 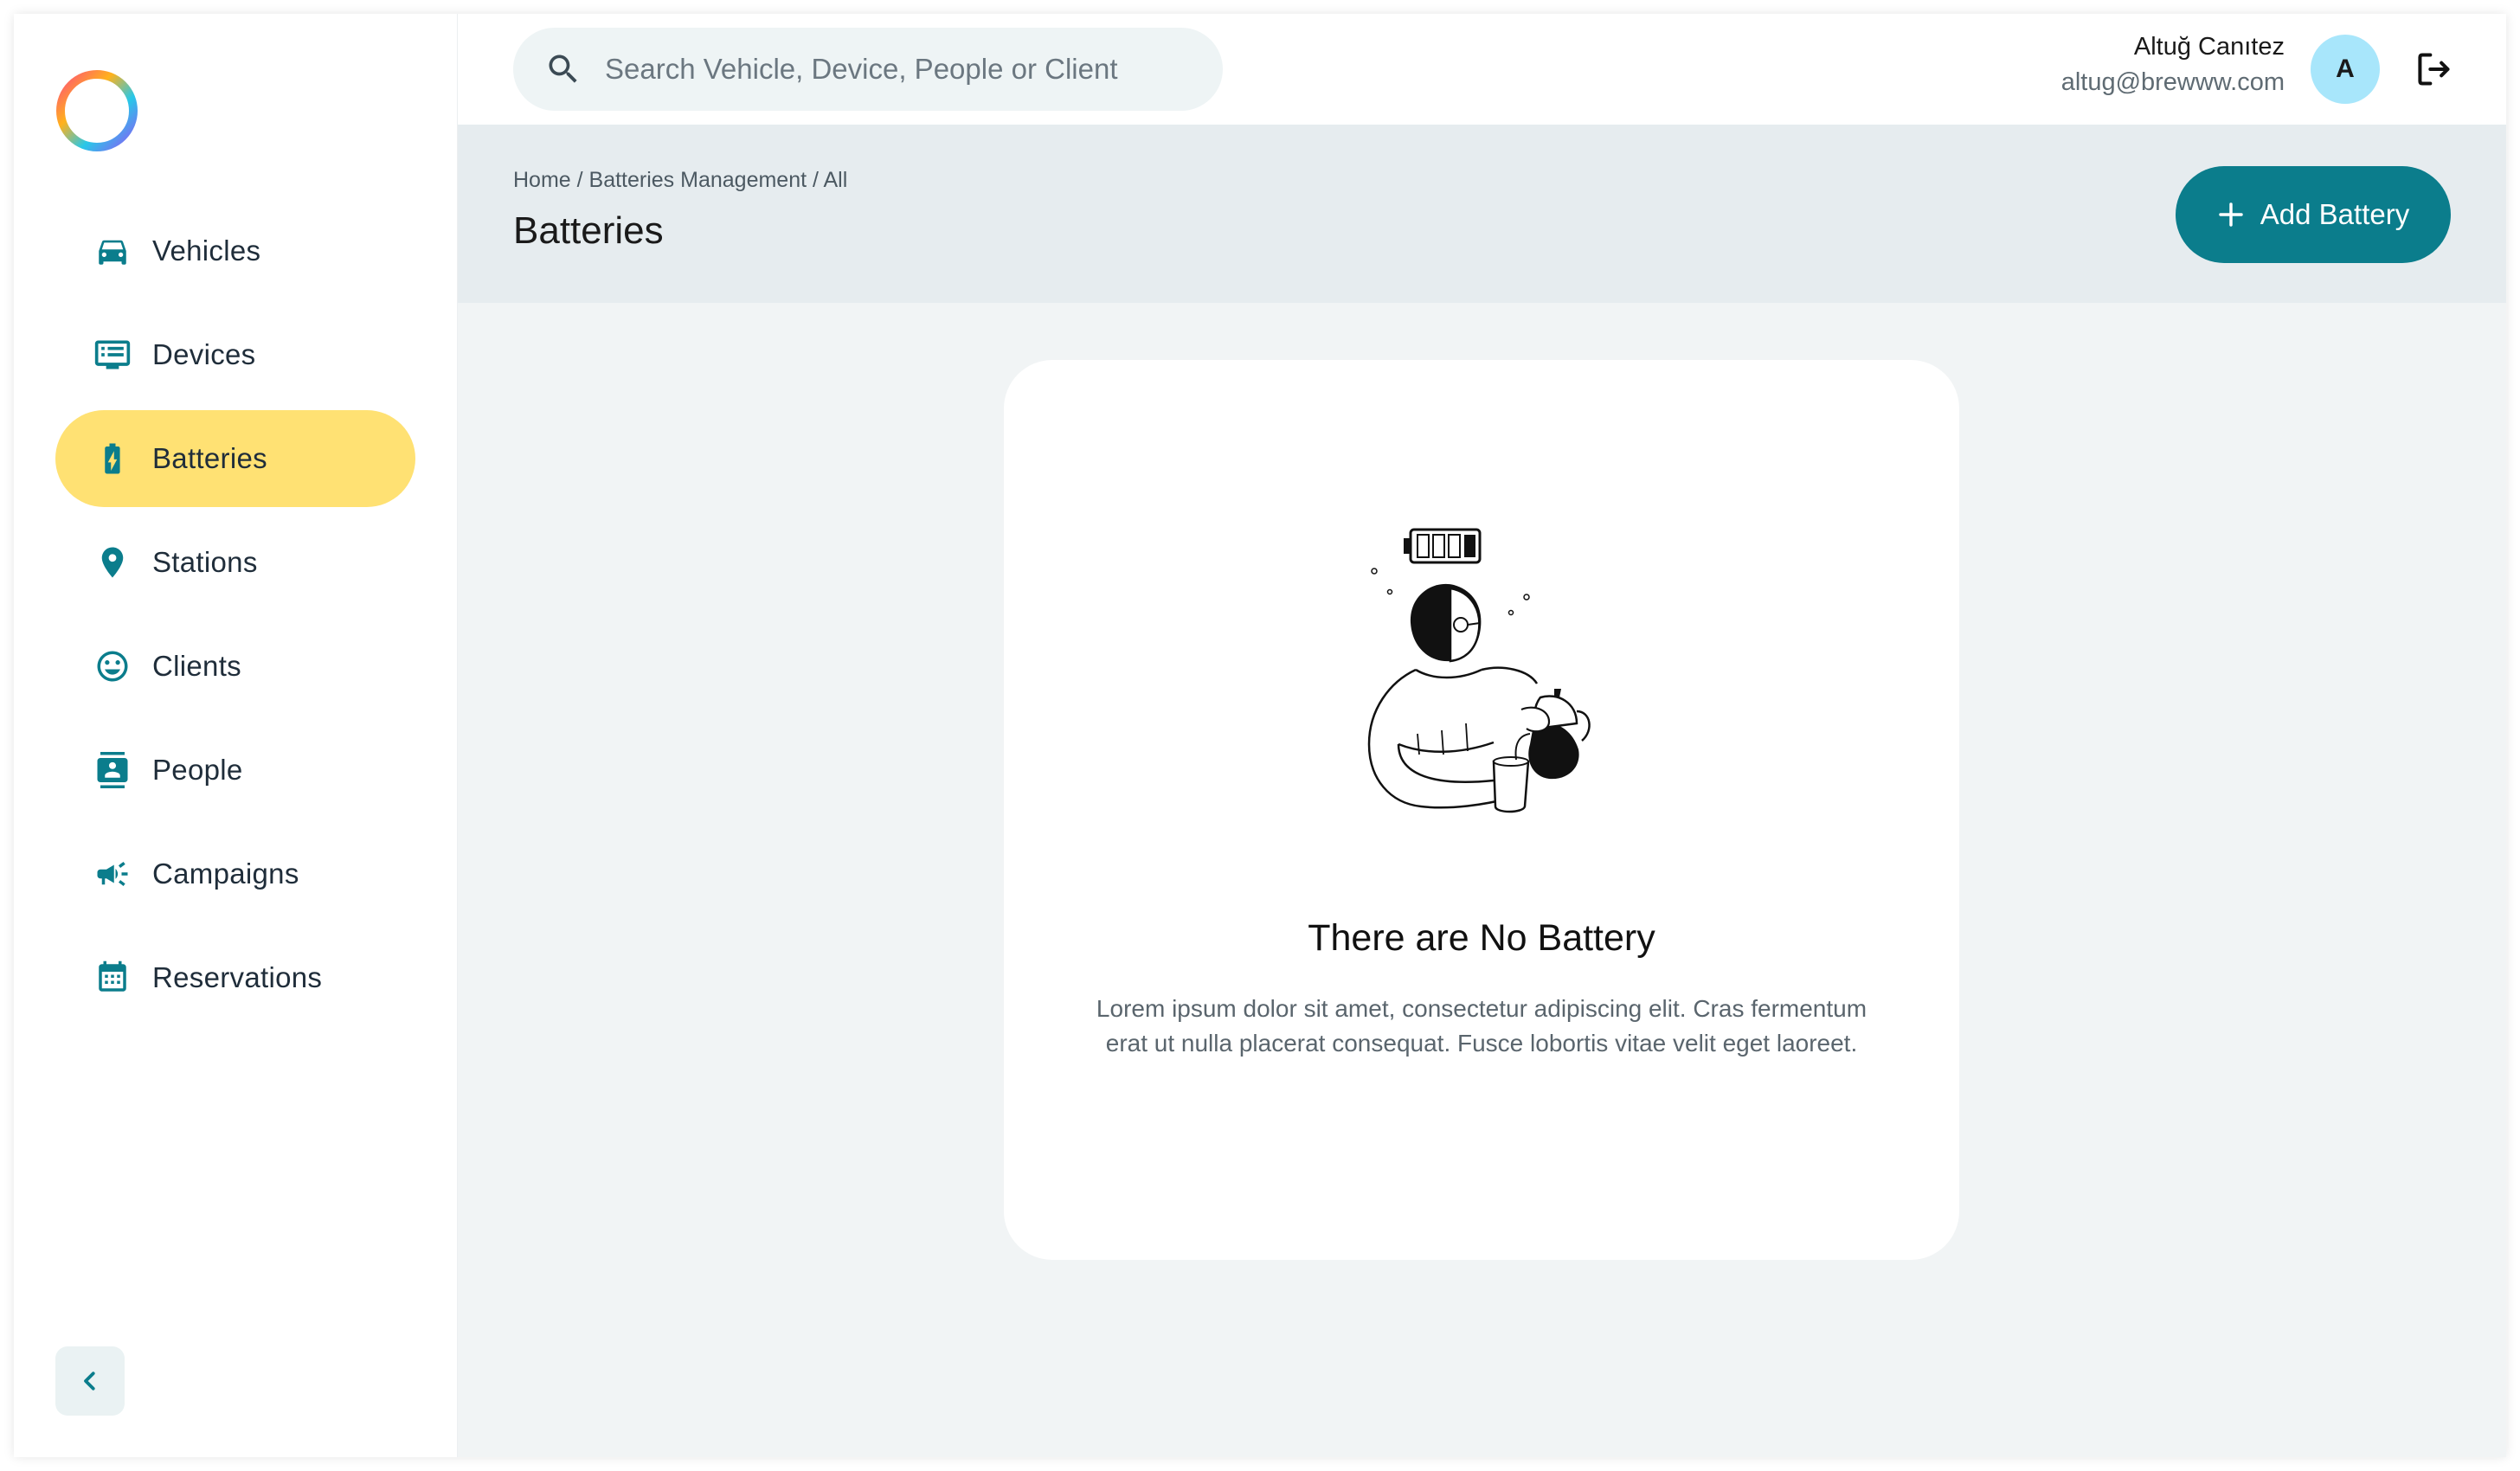 I want to click on sidebar-item-label: Campaigns, so click(x=225, y=874).